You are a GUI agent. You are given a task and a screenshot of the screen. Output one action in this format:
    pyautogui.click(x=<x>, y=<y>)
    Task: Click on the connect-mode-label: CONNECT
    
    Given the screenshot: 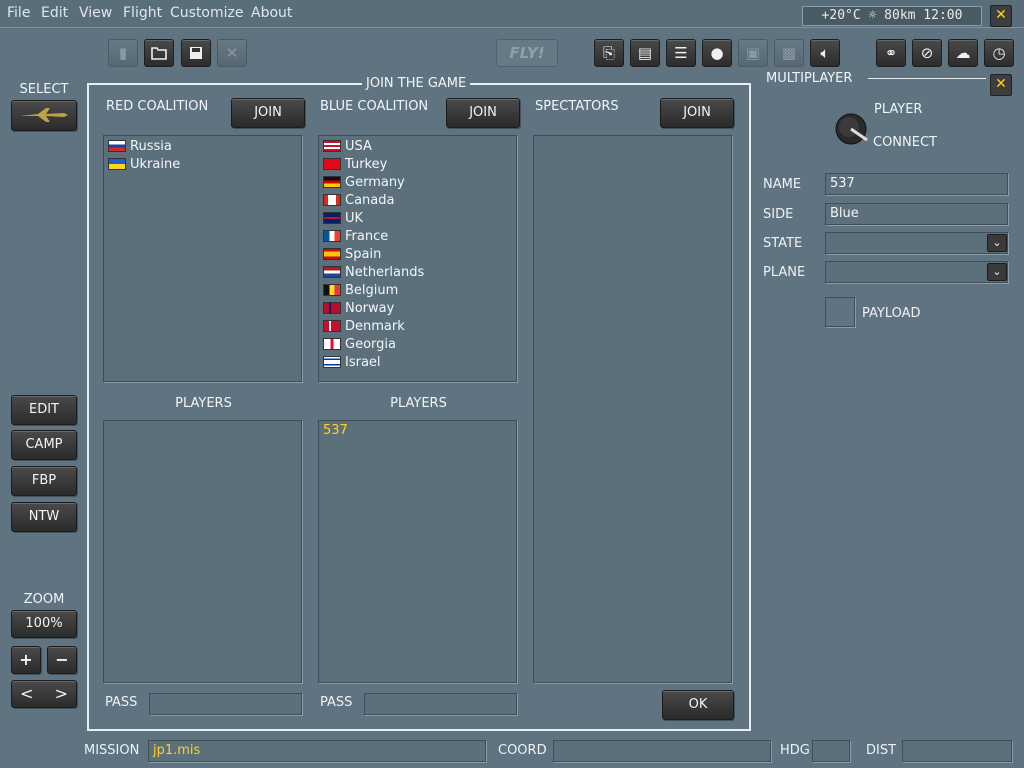 What is the action you would take?
    pyautogui.click(x=905, y=142)
    